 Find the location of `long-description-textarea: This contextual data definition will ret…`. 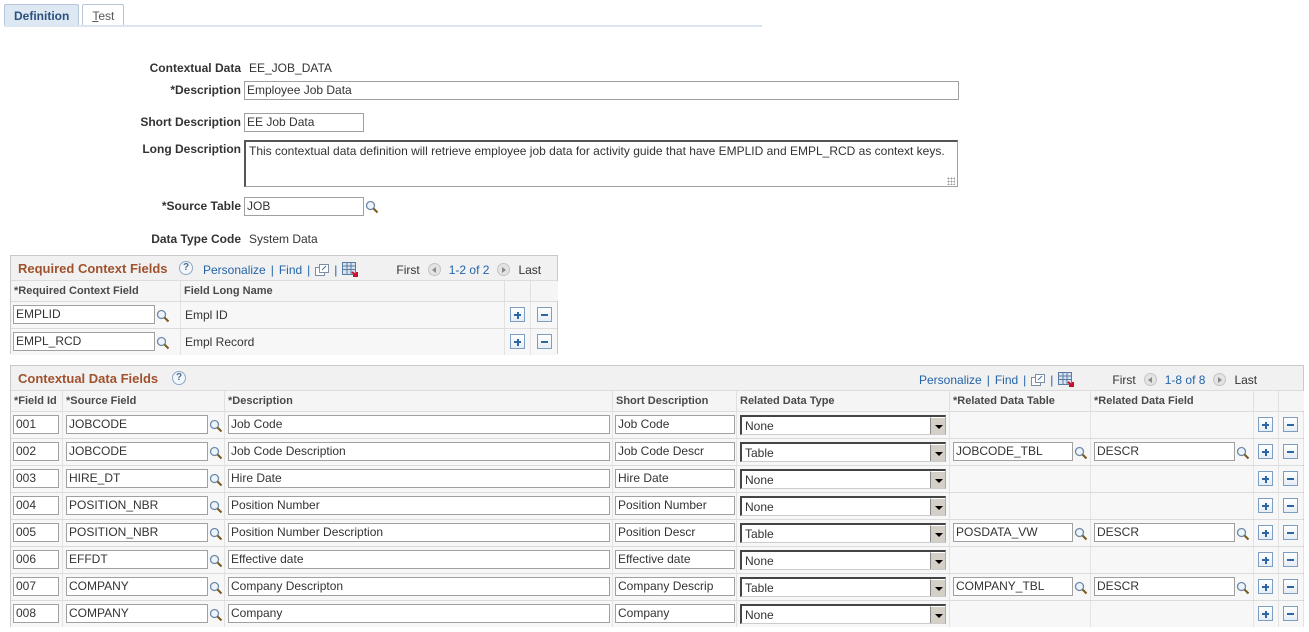

long-description-textarea: This contextual data definition will ret… is located at coordinates (601, 163).